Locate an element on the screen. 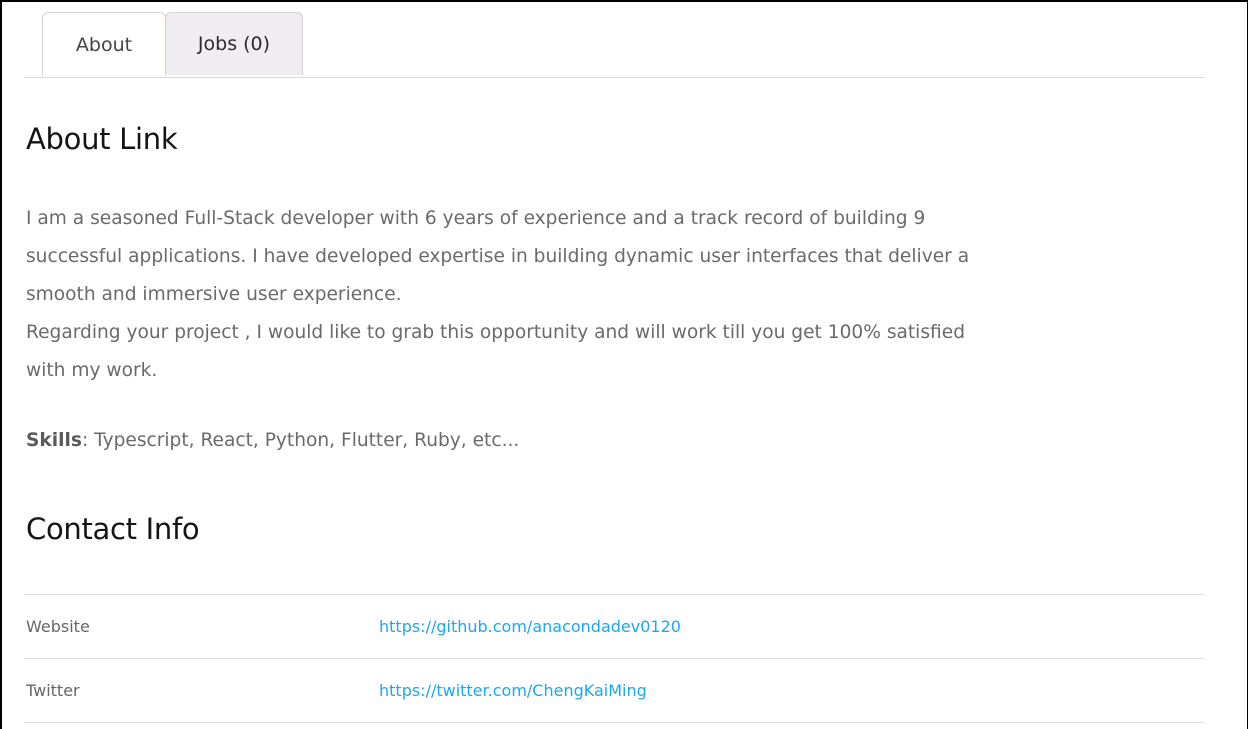 The height and width of the screenshot is (729, 1249). tab-jobs: Jobs (0) is located at coordinates (234, 43).